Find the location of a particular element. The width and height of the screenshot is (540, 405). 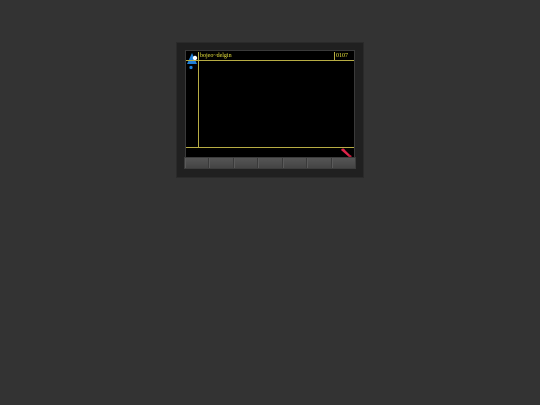

header-divider is located at coordinates (334, 56).